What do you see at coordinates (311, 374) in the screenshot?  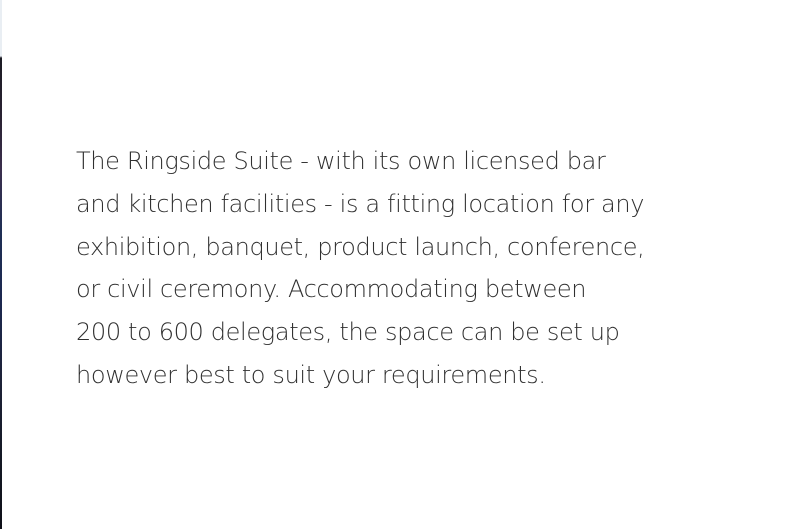 I see `description-line: however best to suit your requirements.` at bounding box center [311, 374].